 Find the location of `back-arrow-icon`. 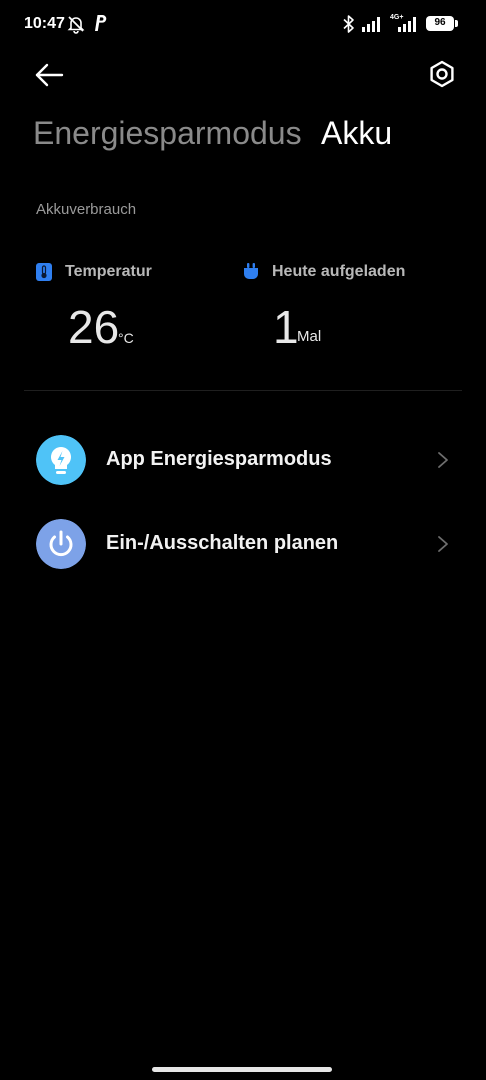

back-arrow-icon is located at coordinates (49, 75).